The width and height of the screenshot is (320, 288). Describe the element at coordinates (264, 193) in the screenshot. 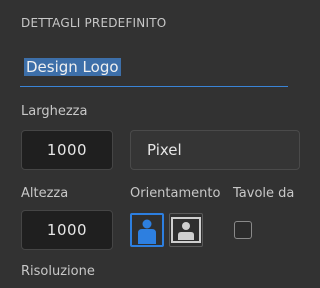

I see `artboards-label: Tavole da` at that location.